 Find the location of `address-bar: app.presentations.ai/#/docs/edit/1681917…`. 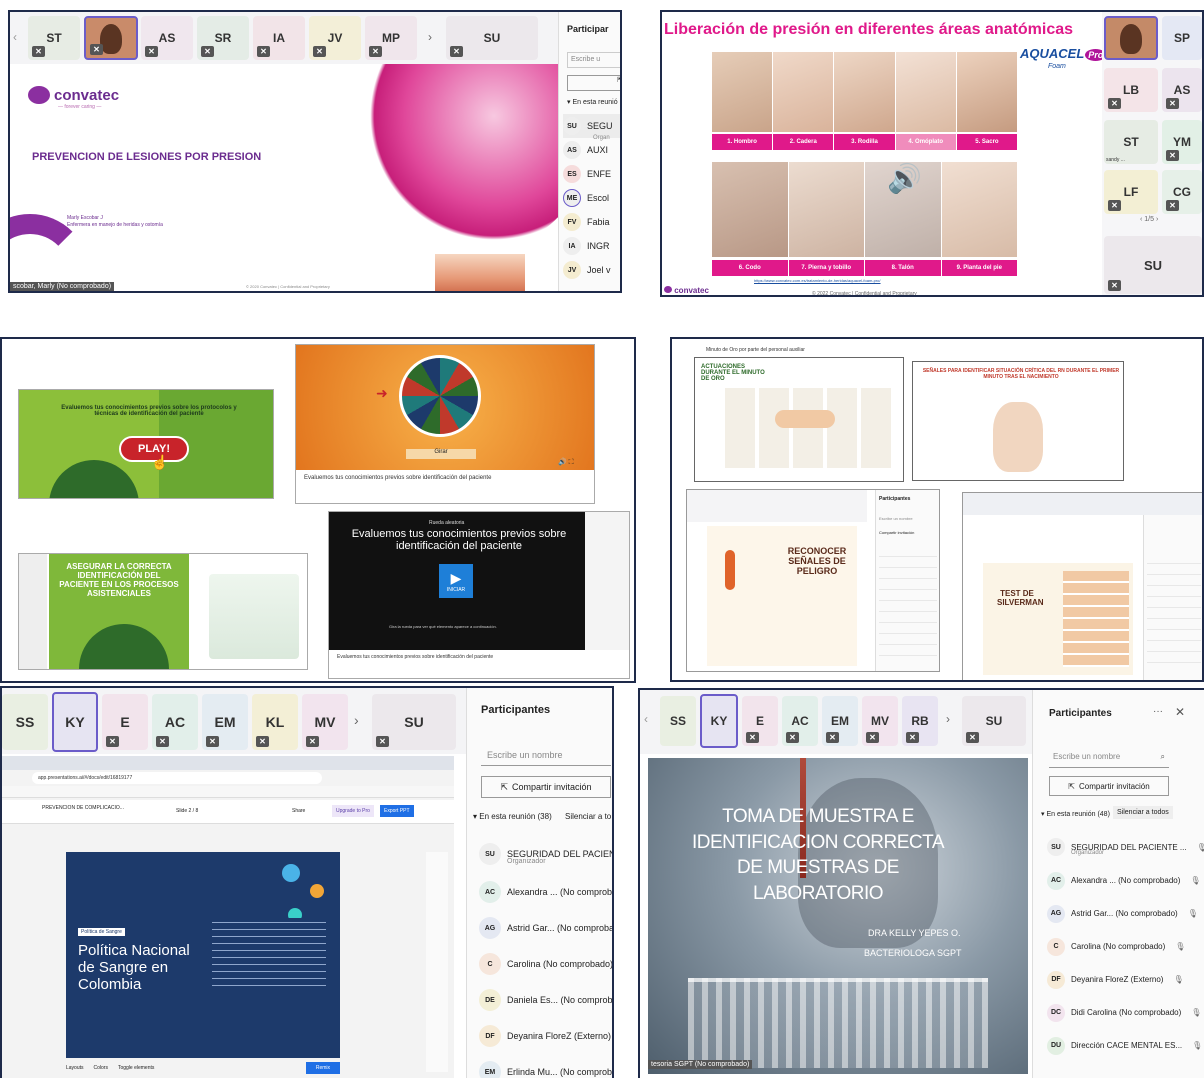

address-bar: app.presentations.ai/#/docs/edit/1681917… is located at coordinates (177, 778).